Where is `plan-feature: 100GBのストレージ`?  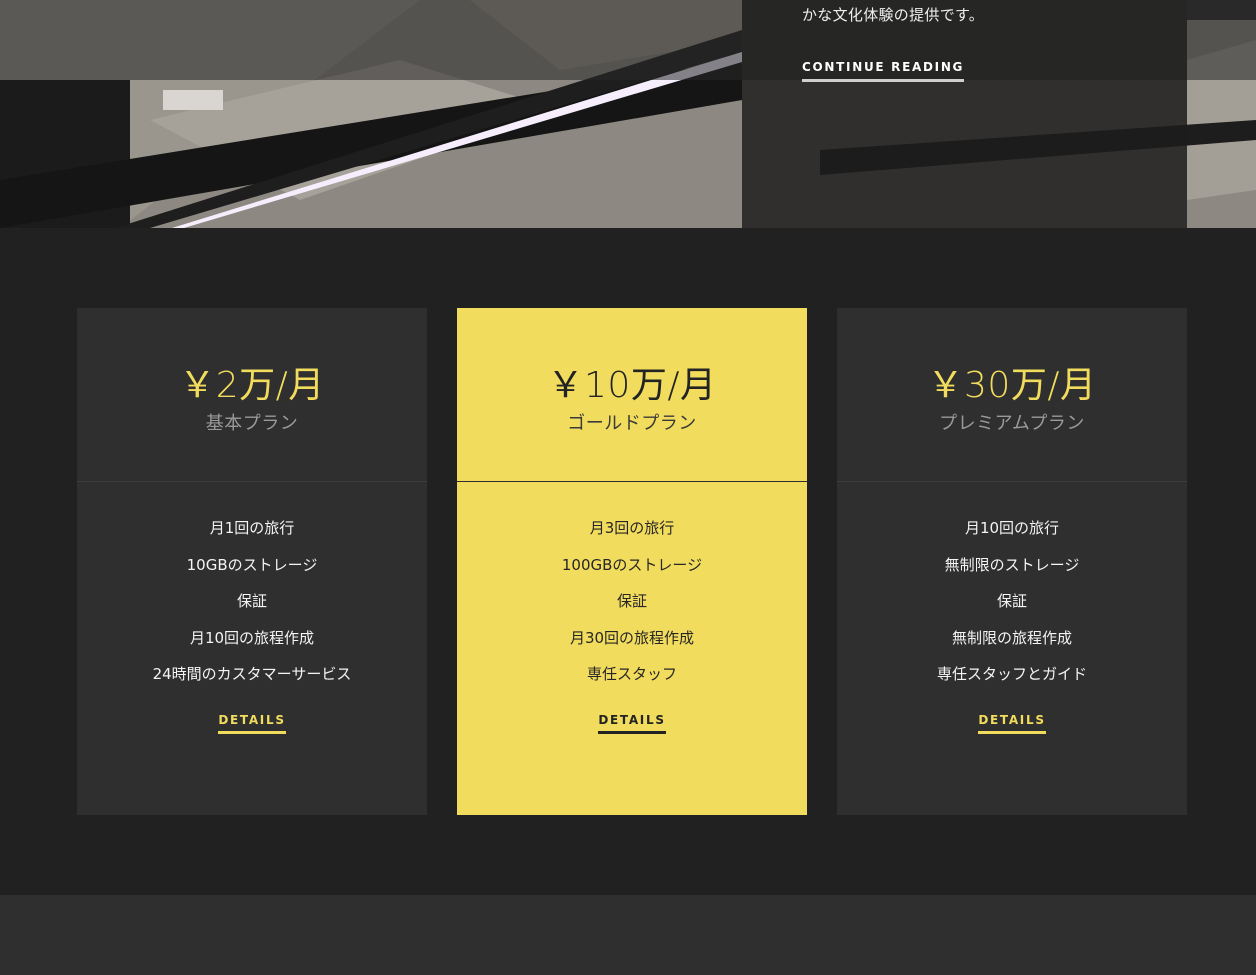 plan-feature: 100GBのストレージ is located at coordinates (632, 564).